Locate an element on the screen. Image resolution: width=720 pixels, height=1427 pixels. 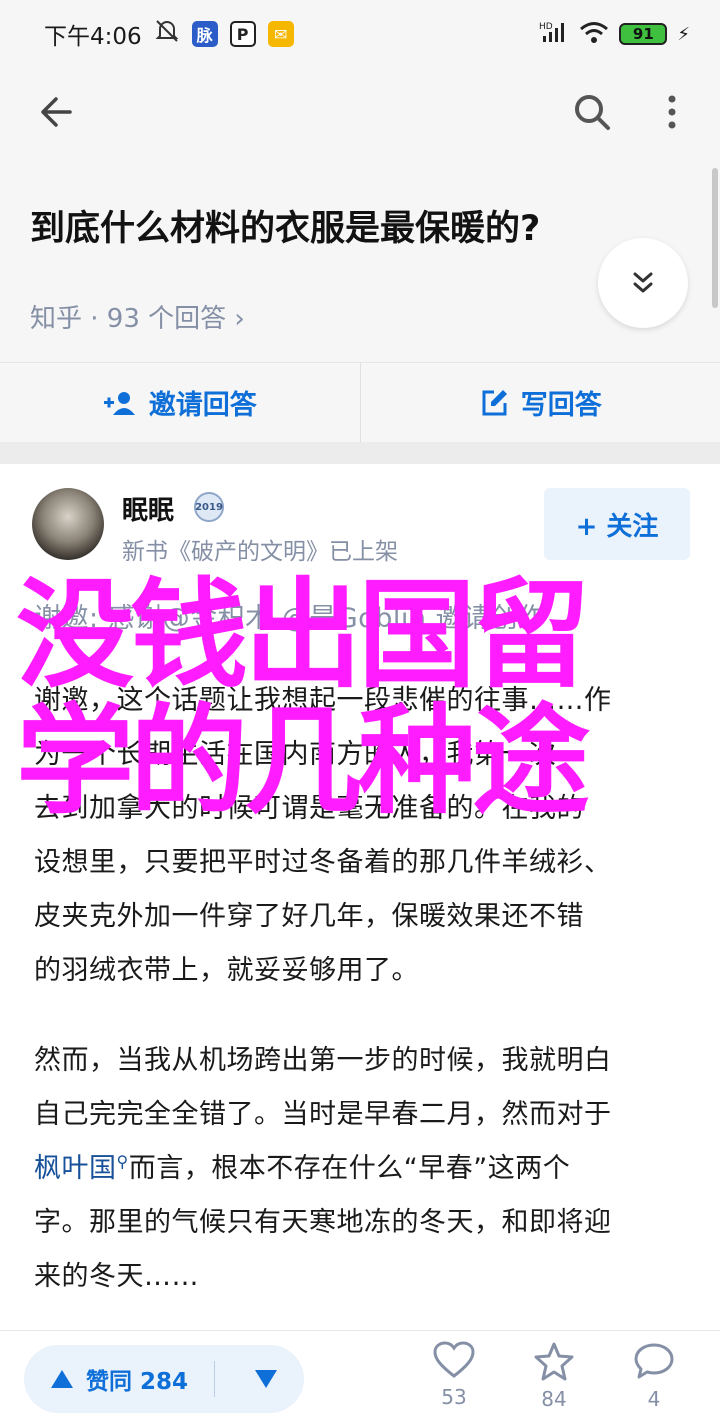
add-person-icon is located at coordinates (119, 403).